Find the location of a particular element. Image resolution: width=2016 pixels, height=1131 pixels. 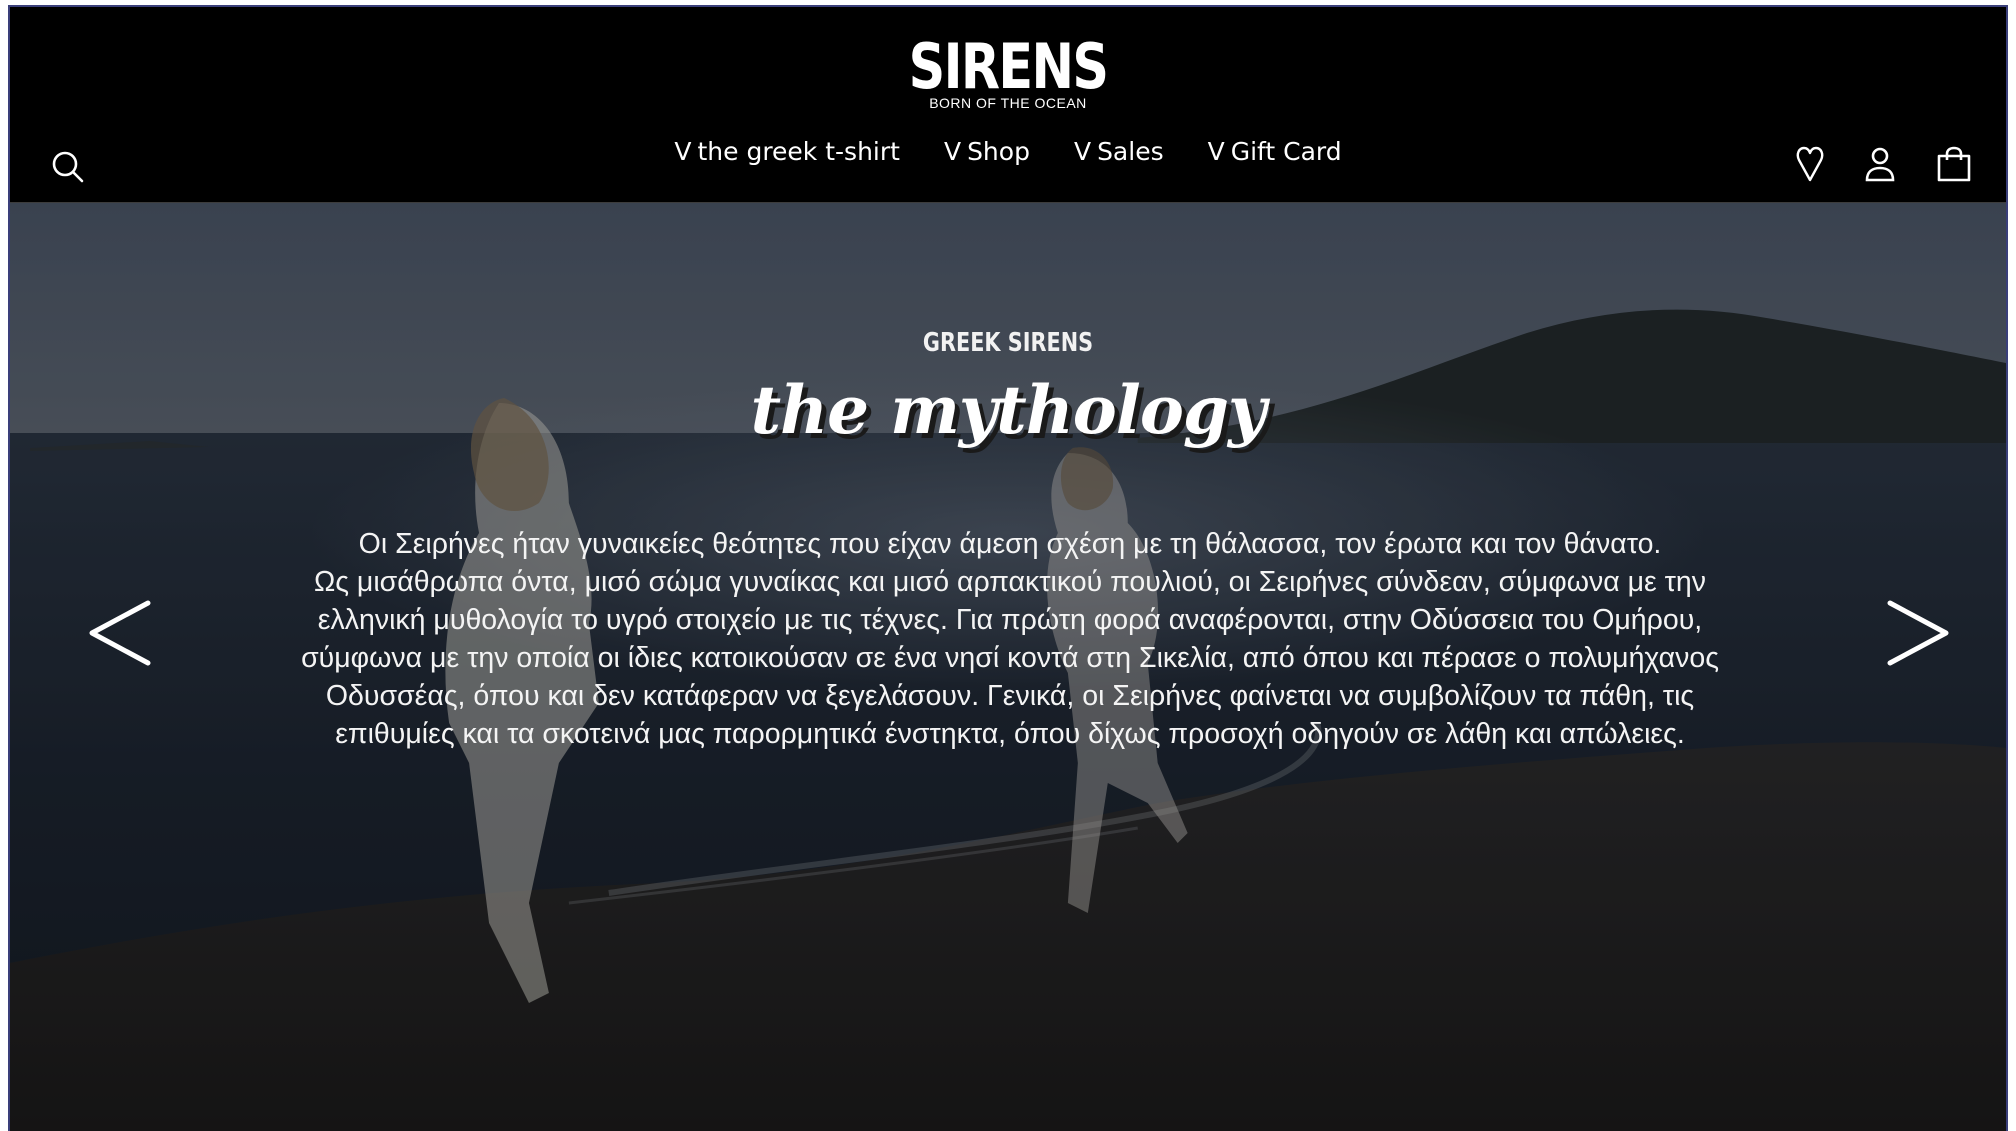

hero-title: the mythology is located at coordinates (1008, 410).